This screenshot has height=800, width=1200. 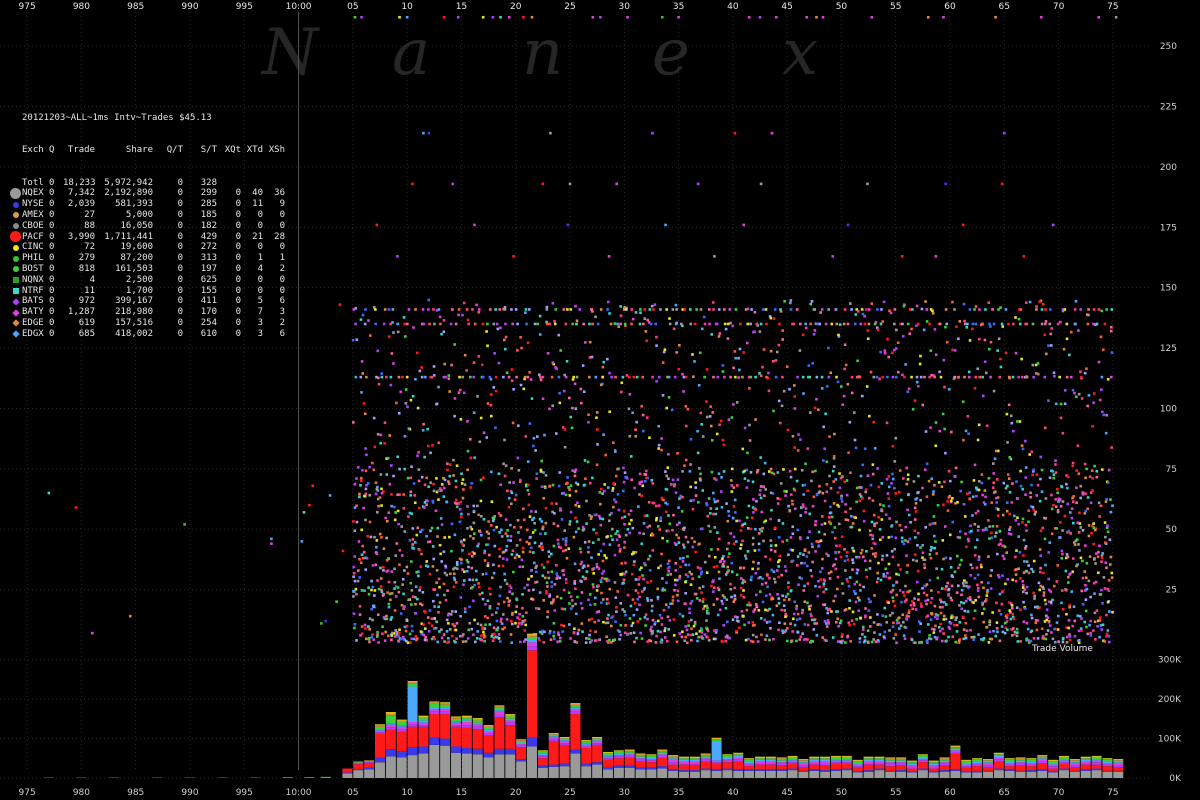 I want to click on stats-cell-xtd: 40, so click(x=257, y=193).